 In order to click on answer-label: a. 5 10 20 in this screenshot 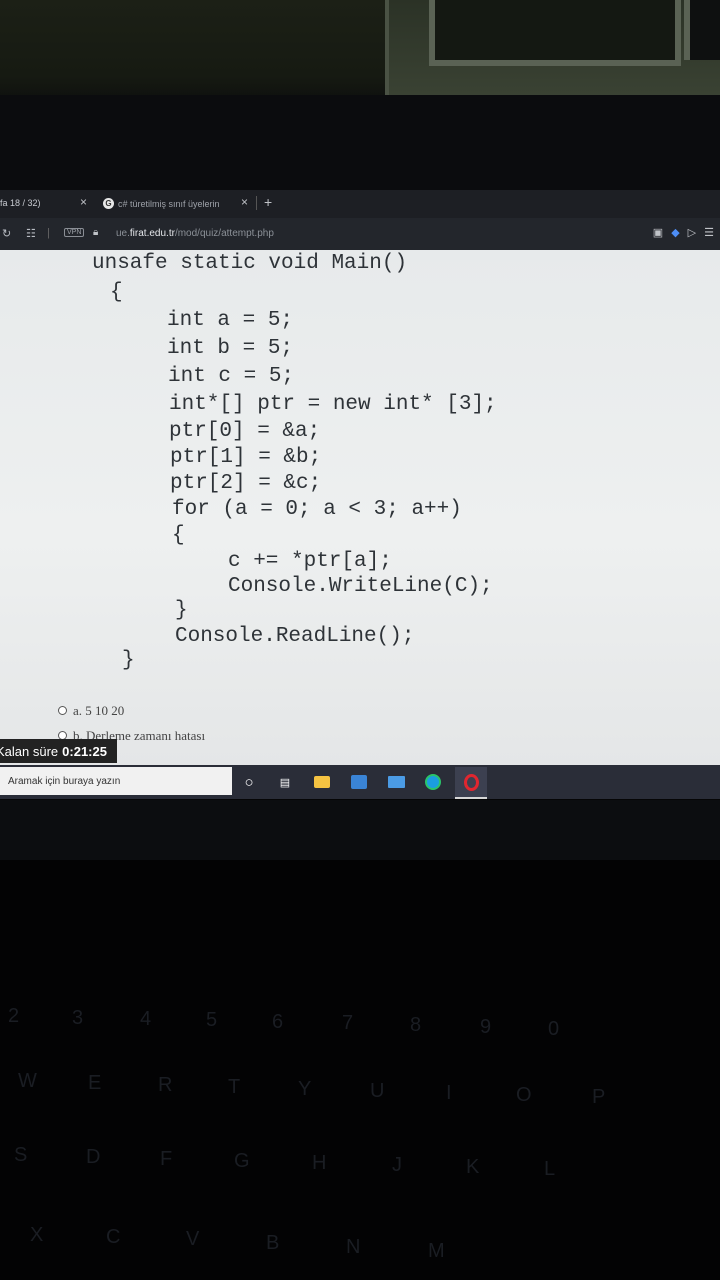, I will do `click(99, 710)`.